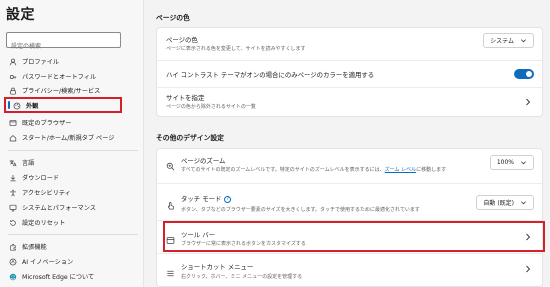 This screenshot has width=550, height=287. What do you see at coordinates (13, 123) in the screenshot?
I see `browser-icon` at bounding box center [13, 123].